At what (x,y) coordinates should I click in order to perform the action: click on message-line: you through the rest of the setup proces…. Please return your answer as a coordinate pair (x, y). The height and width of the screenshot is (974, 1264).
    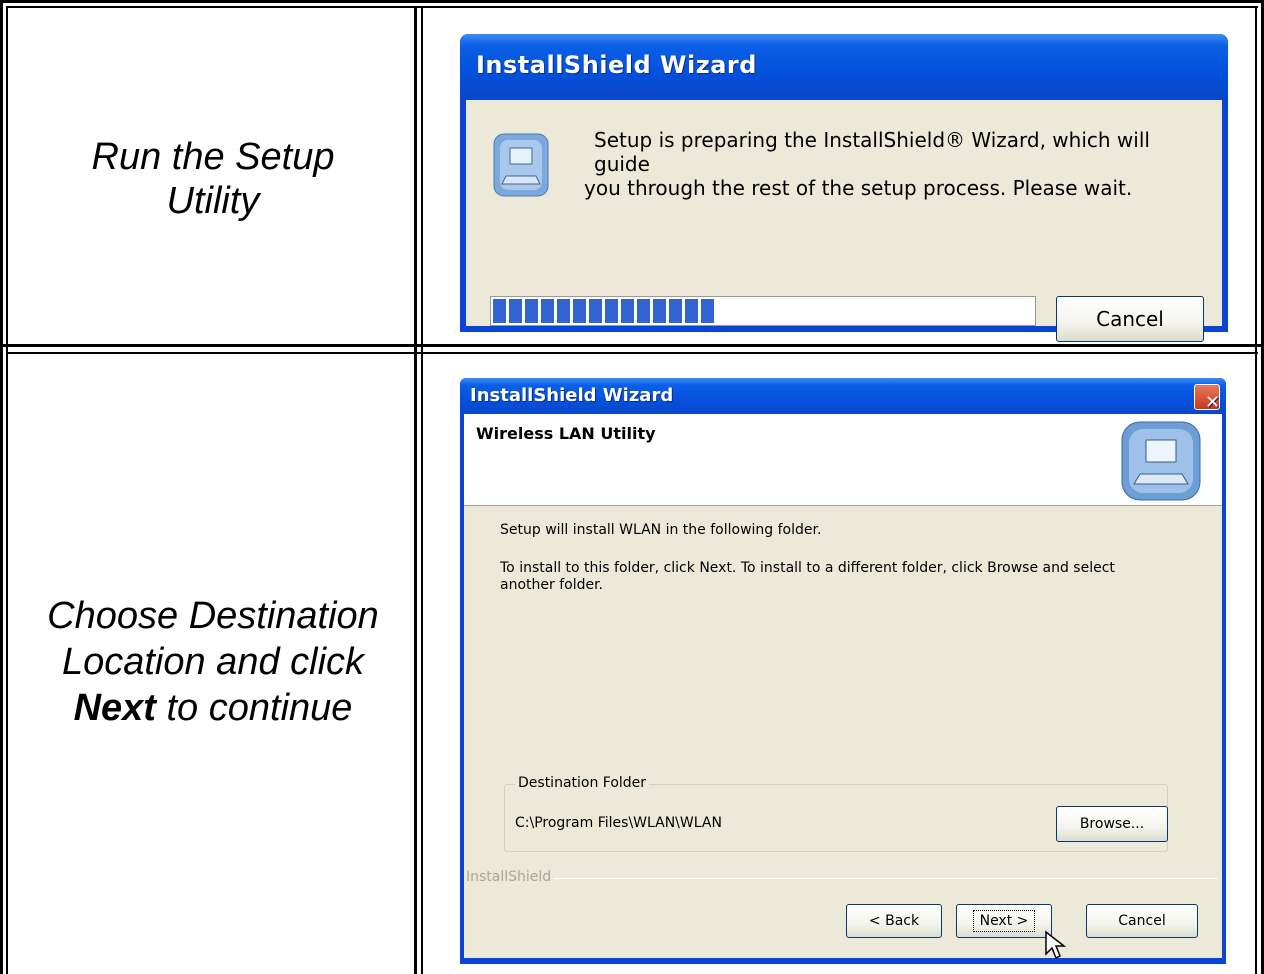
    Looking at the image, I should click on (858, 188).